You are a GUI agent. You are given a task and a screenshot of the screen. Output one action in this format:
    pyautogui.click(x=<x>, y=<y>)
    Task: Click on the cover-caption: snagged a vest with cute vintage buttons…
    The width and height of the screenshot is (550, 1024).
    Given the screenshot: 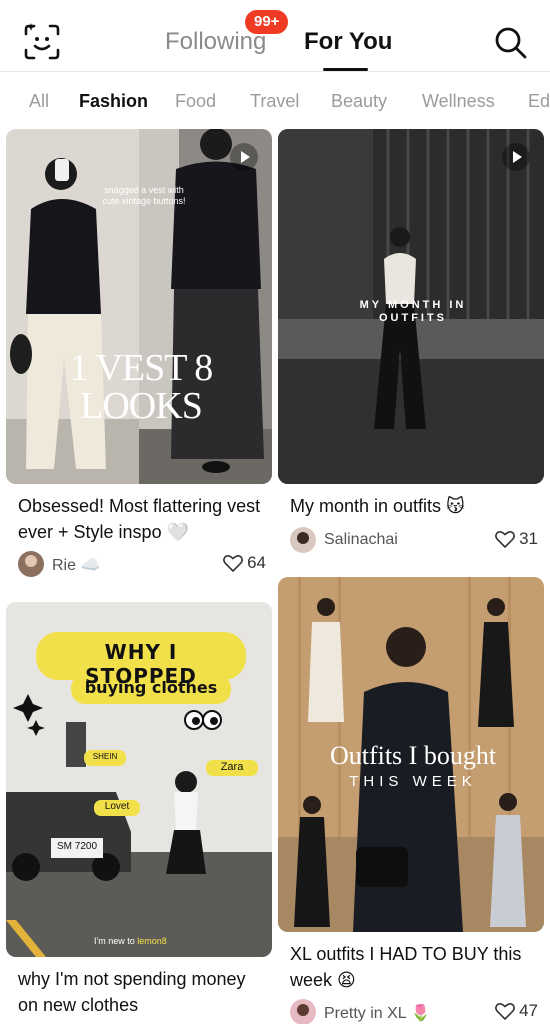 What is the action you would take?
    pyautogui.click(x=144, y=195)
    